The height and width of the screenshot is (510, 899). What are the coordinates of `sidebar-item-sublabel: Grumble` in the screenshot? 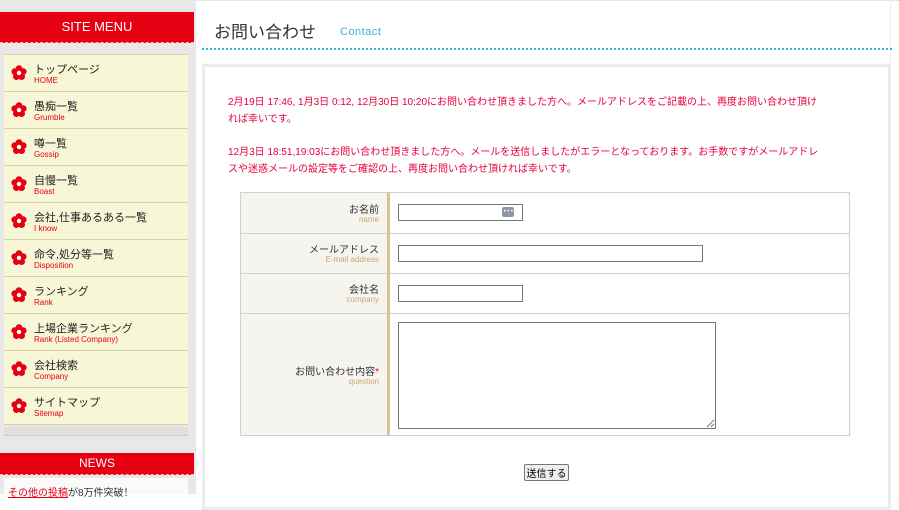 It's located at (49, 117).